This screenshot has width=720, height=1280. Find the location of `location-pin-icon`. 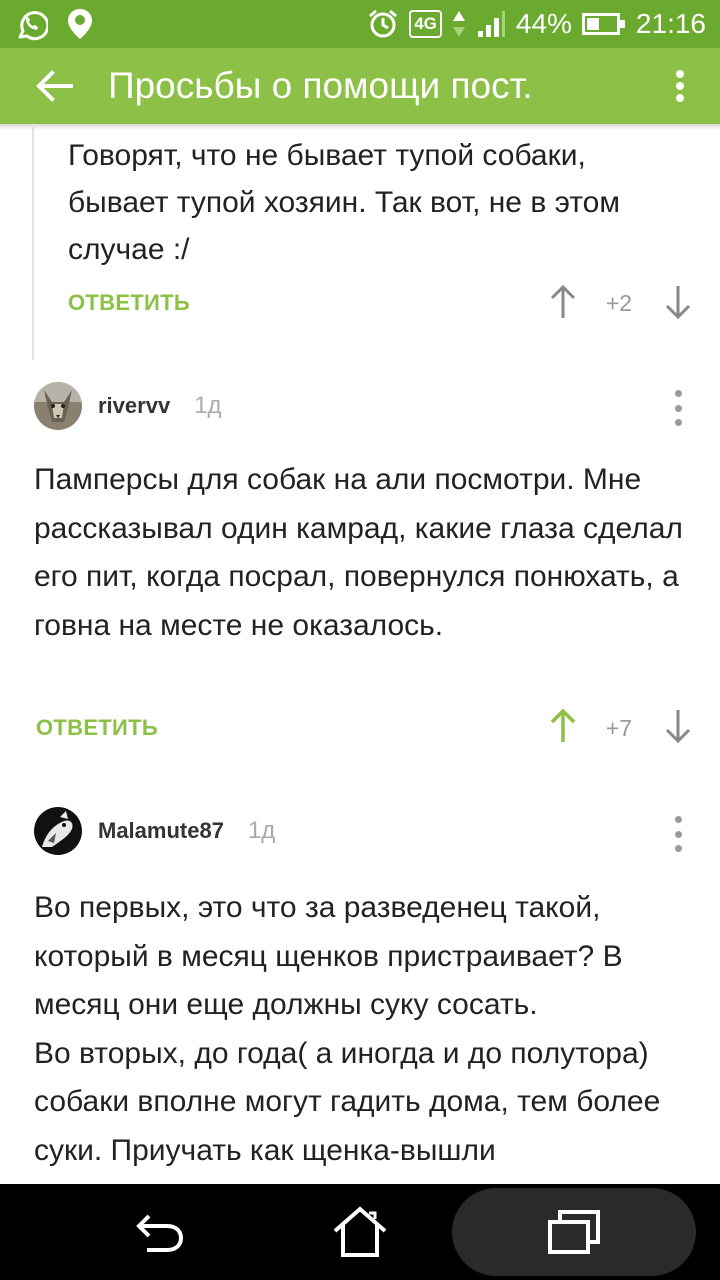

location-pin-icon is located at coordinates (80, 24).